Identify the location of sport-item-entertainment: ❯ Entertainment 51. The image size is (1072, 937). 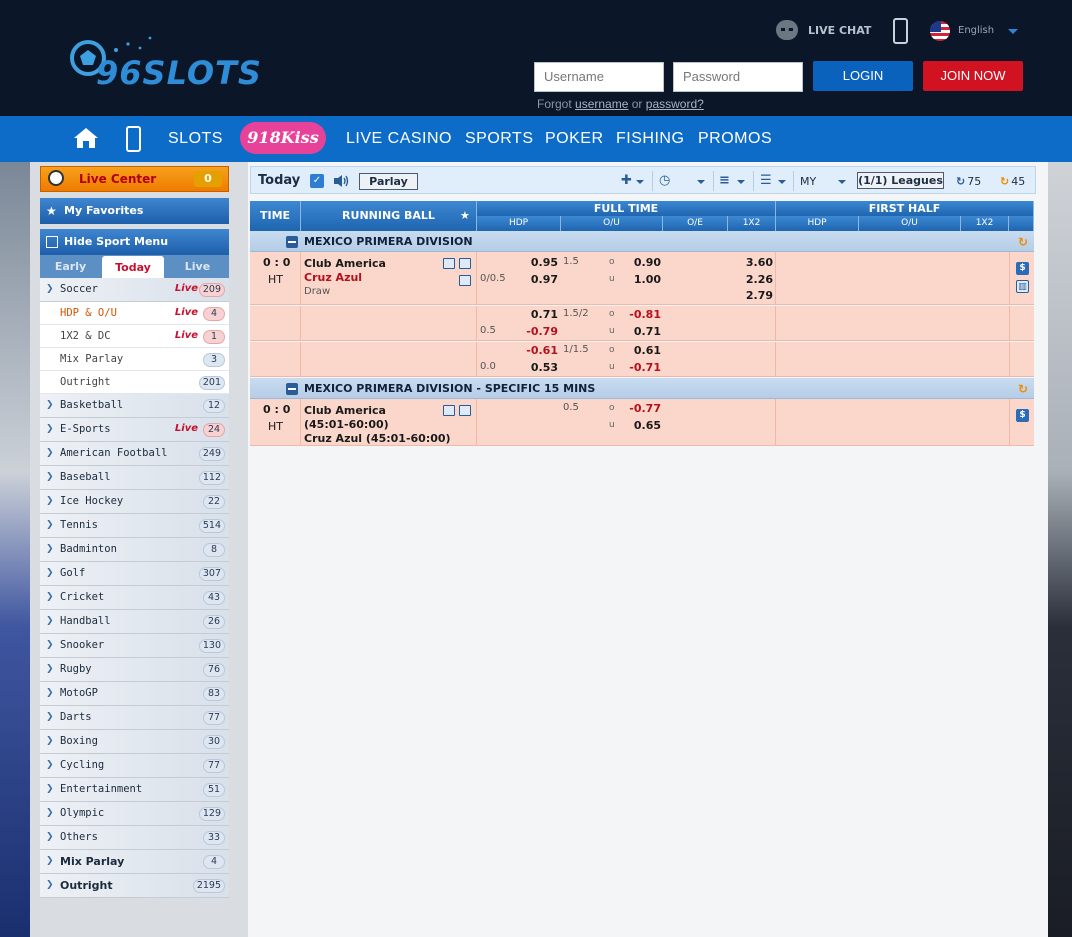
(134, 790).